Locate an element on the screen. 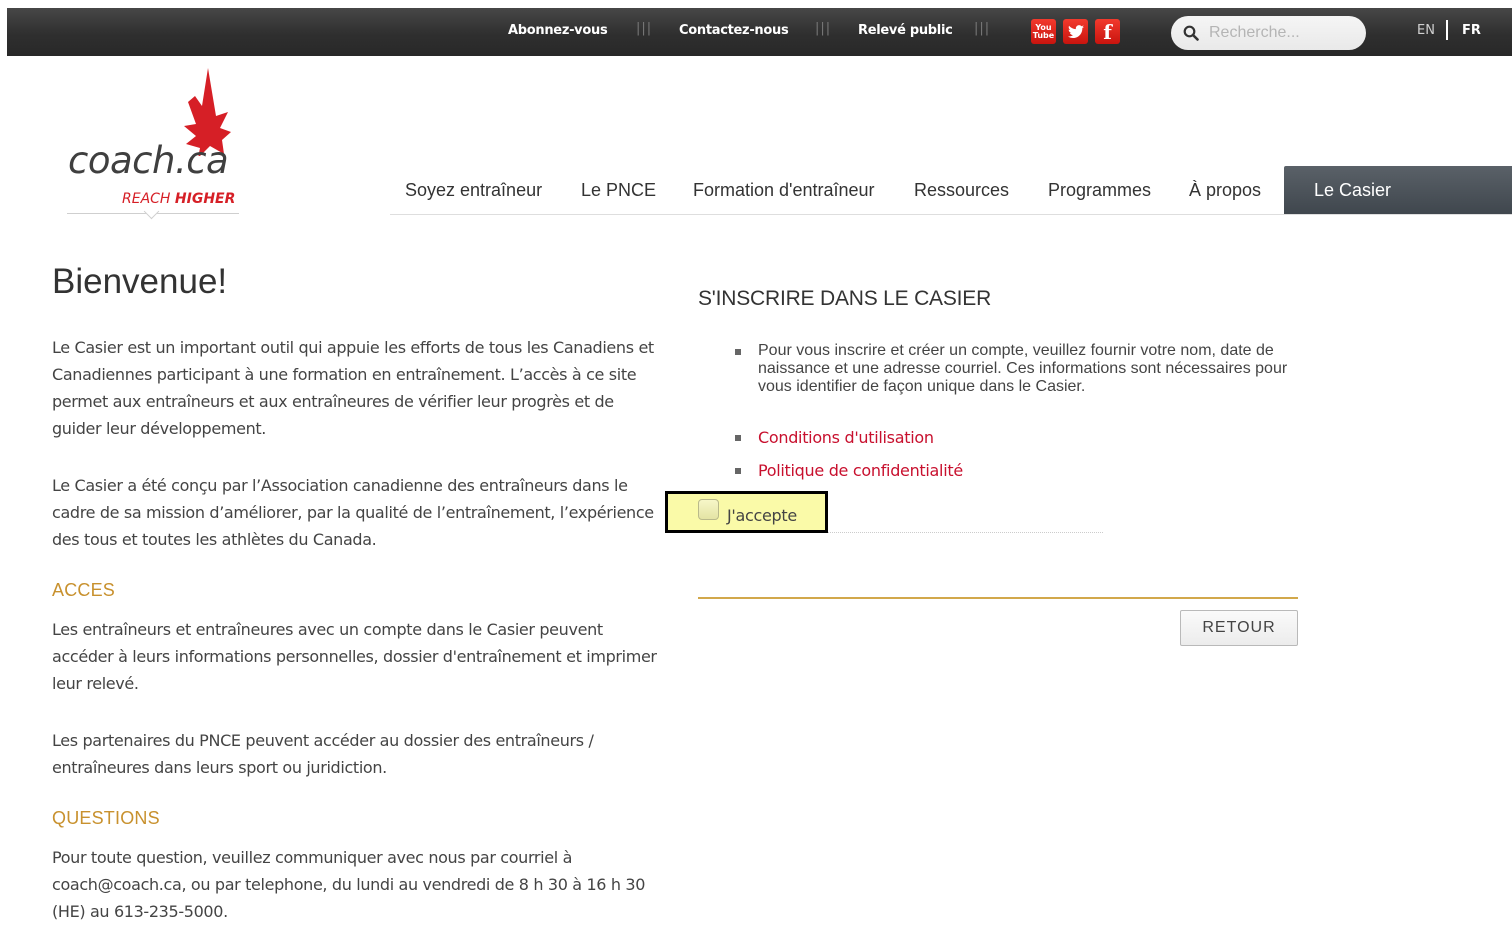 The width and height of the screenshot is (1512, 925). search-box is located at coordinates (1268, 33).